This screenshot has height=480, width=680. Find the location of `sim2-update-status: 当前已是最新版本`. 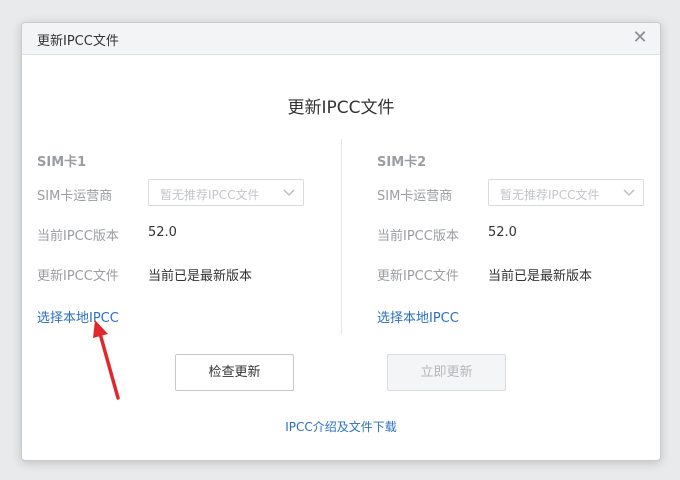

sim2-update-status: 当前已是最新版本 is located at coordinates (540, 276).